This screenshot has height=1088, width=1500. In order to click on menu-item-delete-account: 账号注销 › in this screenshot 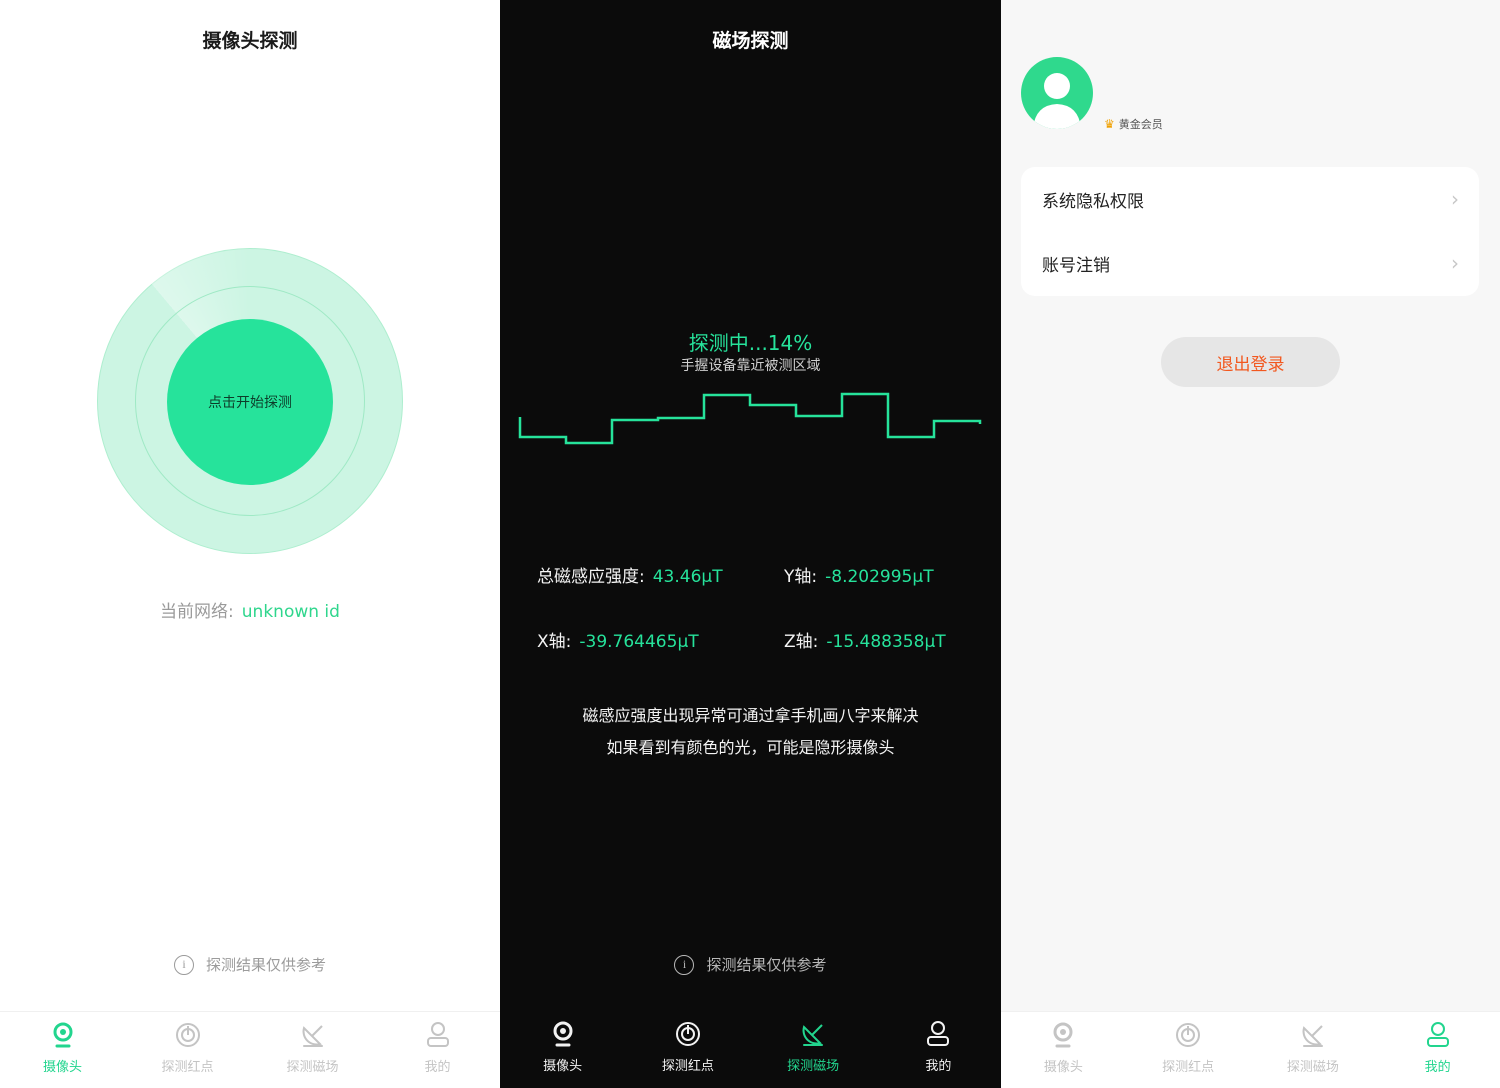, I will do `click(1250, 263)`.